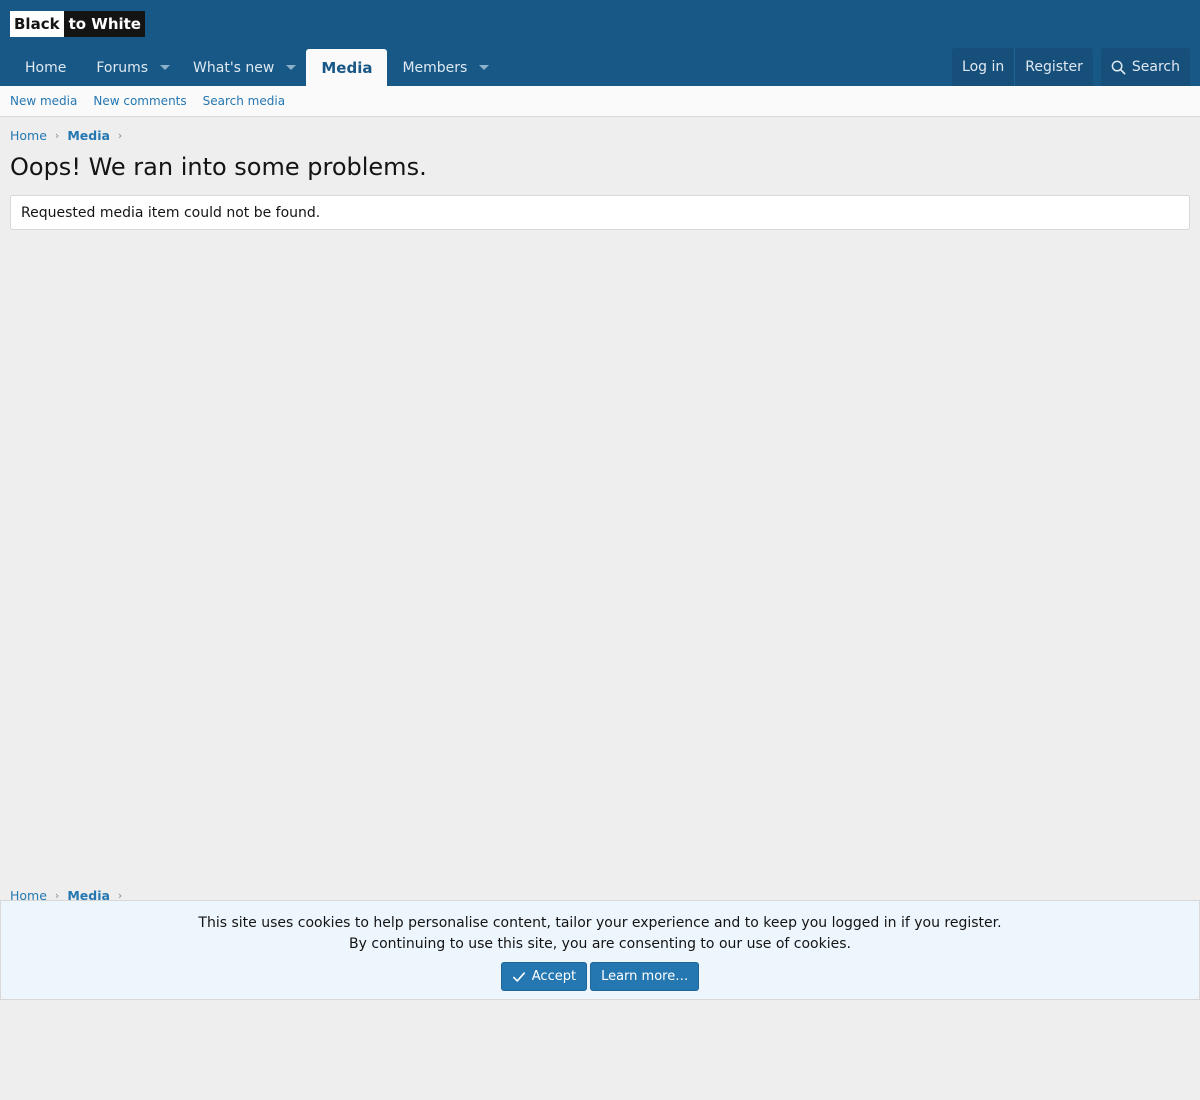 This screenshot has height=1100, width=1200. I want to click on nav-tab-home: Home, so click(45, 67).